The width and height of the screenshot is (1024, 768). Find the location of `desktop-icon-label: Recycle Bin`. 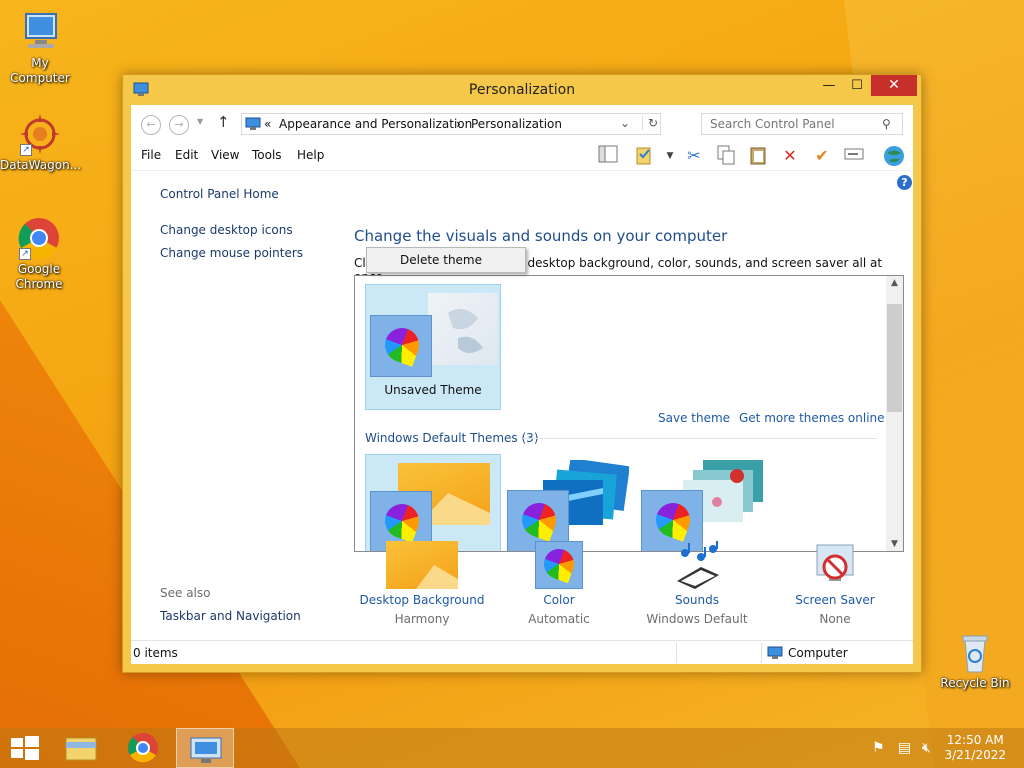

desktop-icon-label: Recycle Bin is located at coordinates (975, 683).